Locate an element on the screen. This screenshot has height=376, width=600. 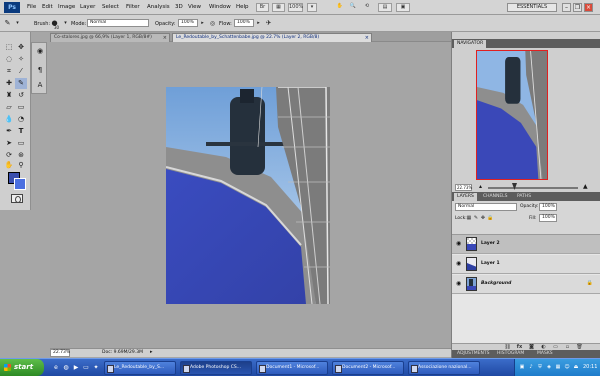
internet-explorer-icon: e is located at coordinates (56, 367).